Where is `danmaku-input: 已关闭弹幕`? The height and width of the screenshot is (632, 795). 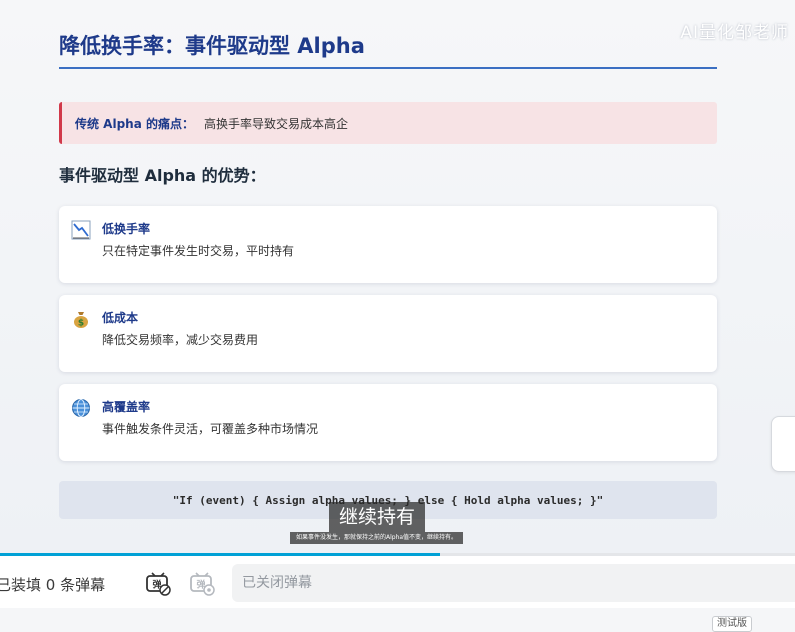
danmaku-input: 已关闭弹幕 is located at coordinates (513, 583).